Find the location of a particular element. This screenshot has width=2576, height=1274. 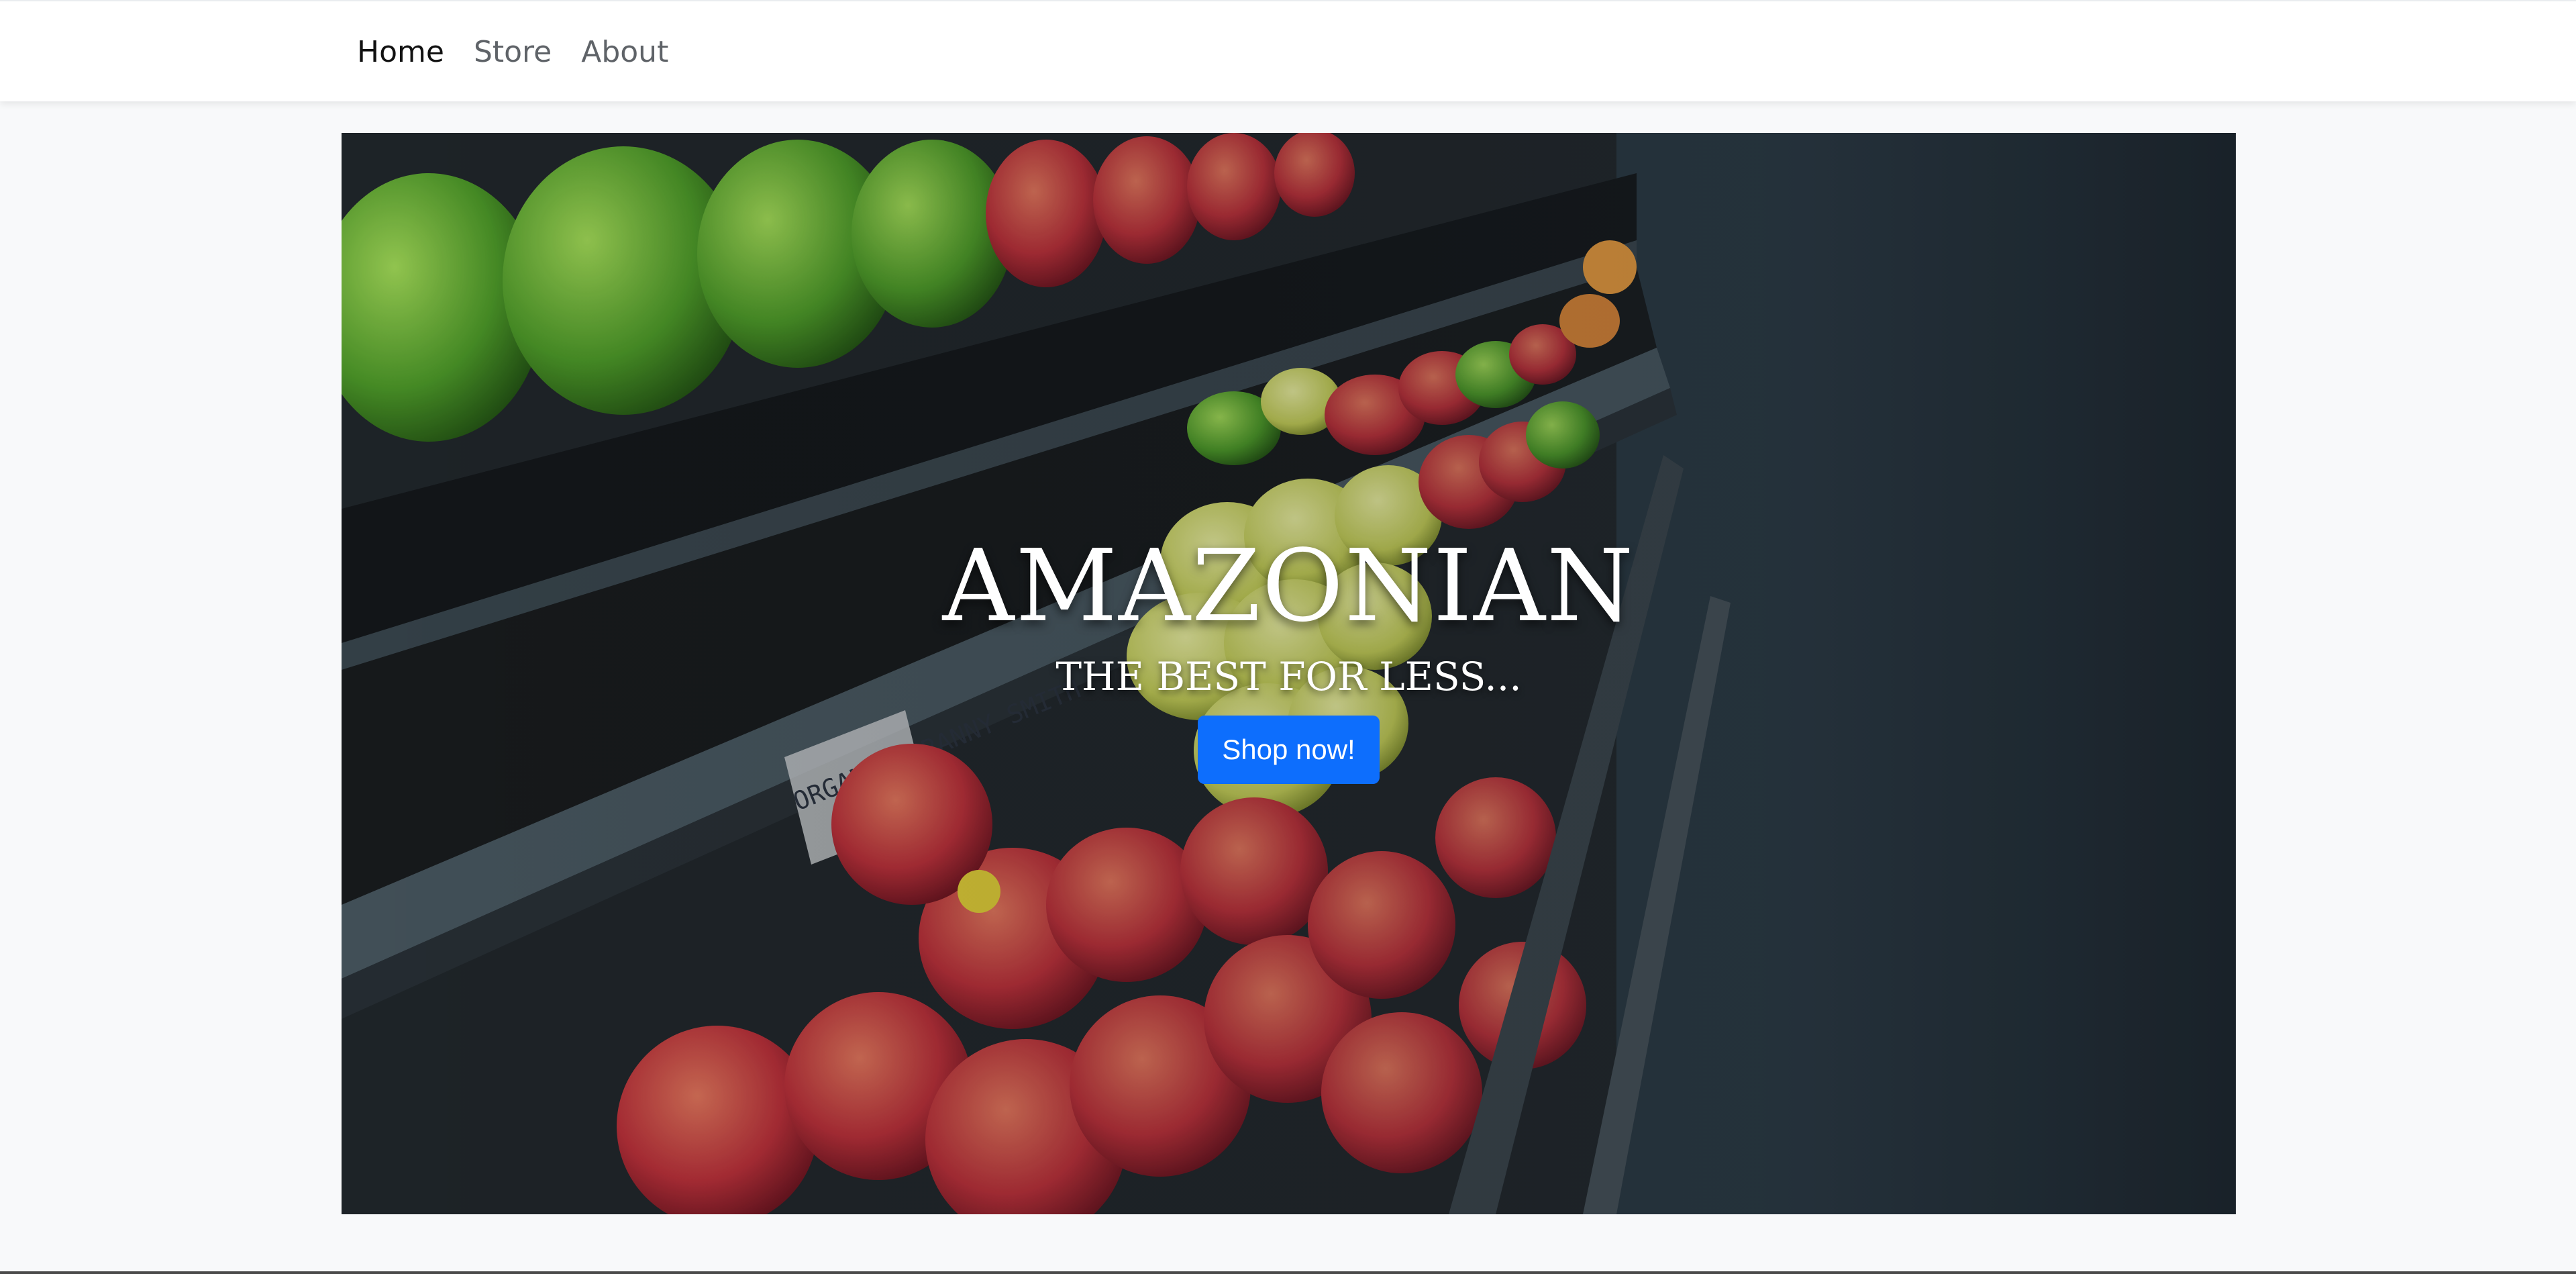

nav-home-link: Home is located at coordinates (400, 52).